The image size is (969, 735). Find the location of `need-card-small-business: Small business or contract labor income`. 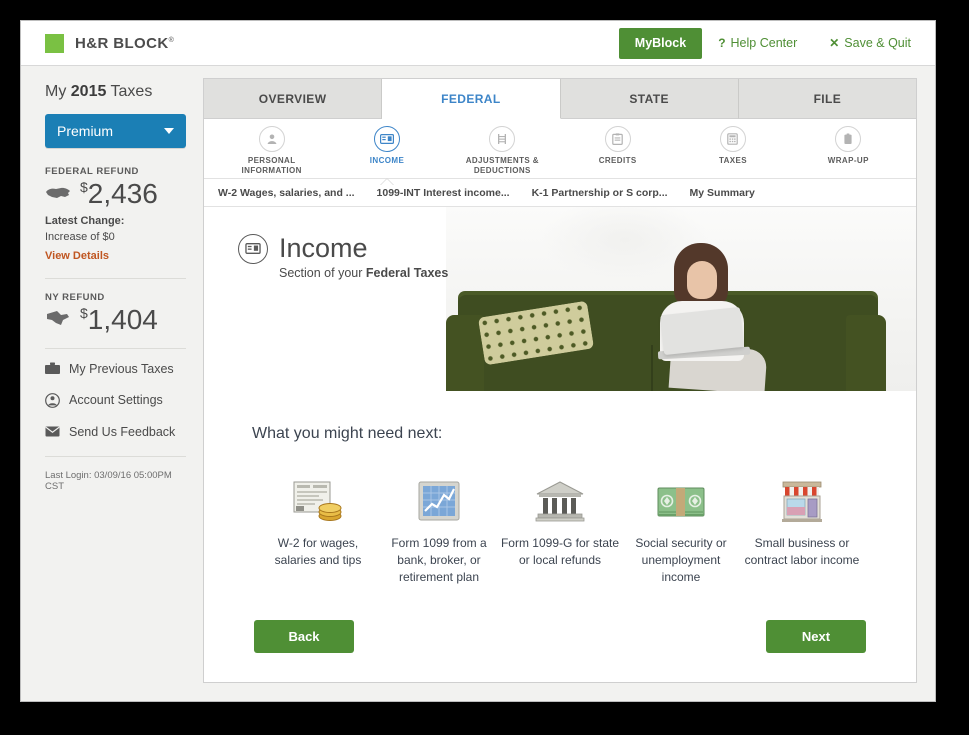

need-card-small-business: Small business or contract labor income is located at coordinates (802, 528).